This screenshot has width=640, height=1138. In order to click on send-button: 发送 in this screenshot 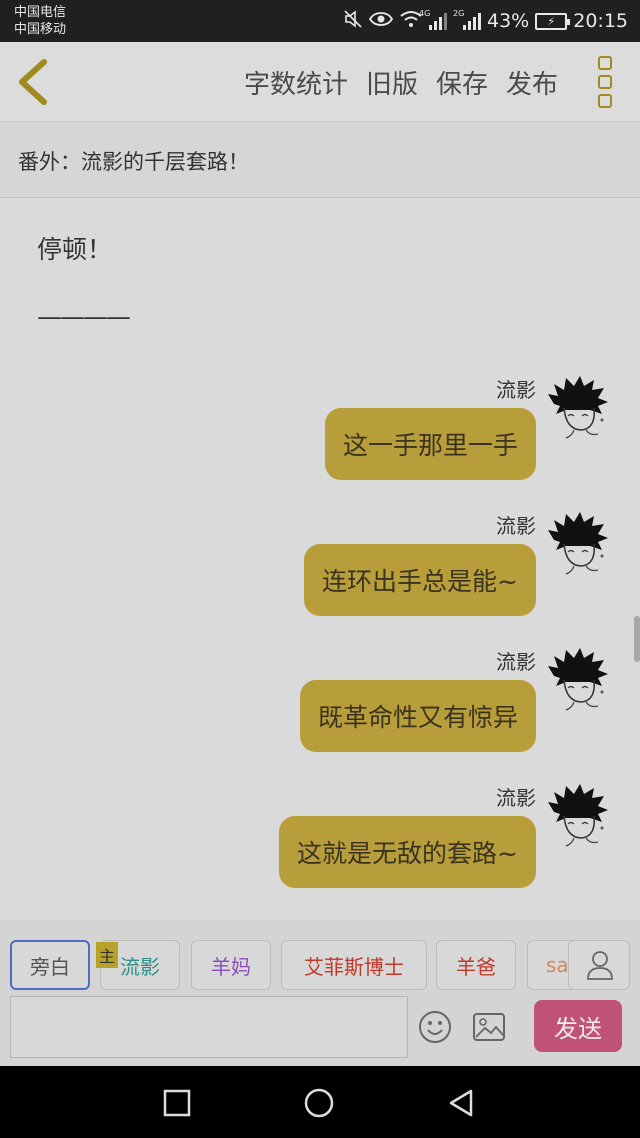, I will do `click(578, 1026)`.